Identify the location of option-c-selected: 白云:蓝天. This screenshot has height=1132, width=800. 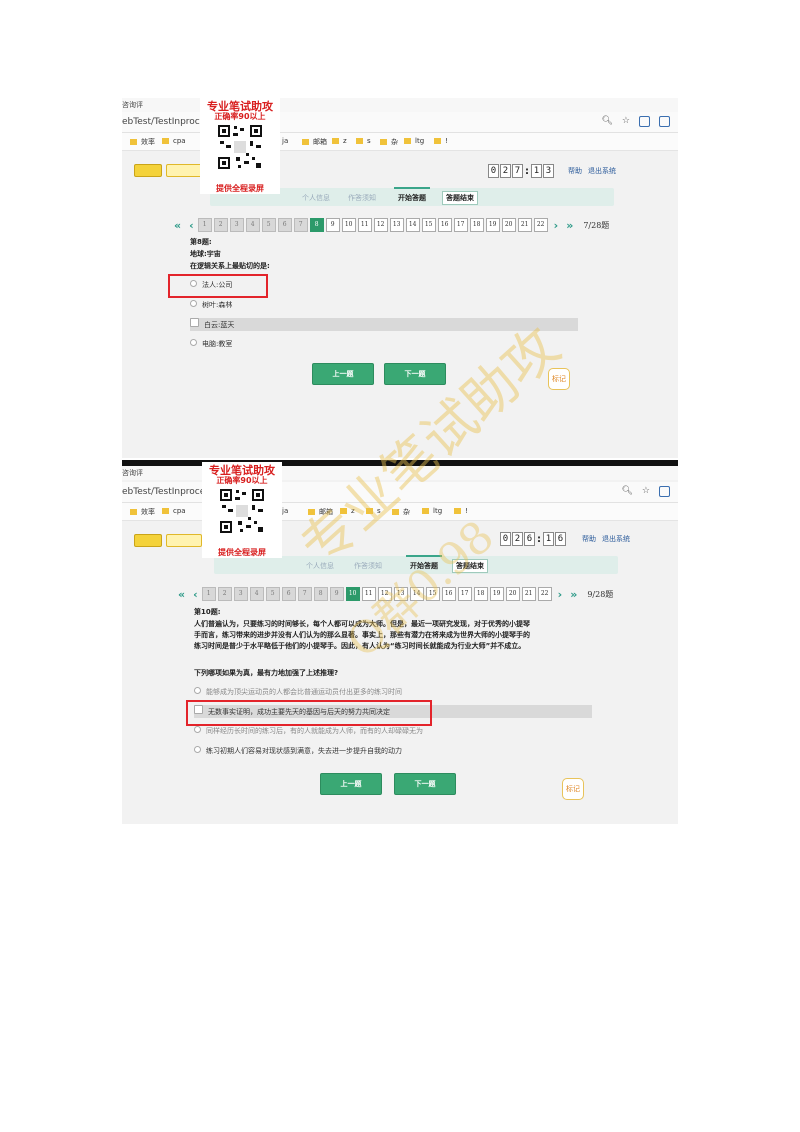
(384, 324).